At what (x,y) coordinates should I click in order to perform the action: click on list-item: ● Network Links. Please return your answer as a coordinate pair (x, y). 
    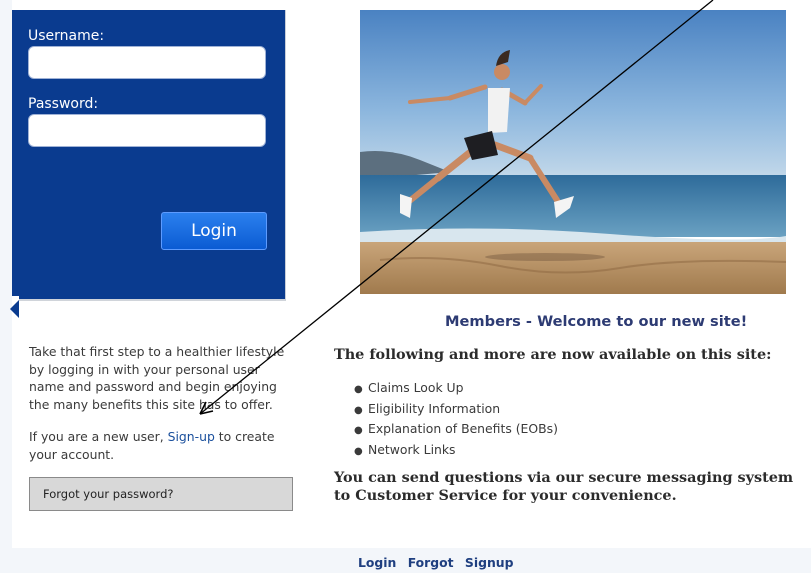
    Looking at the image, I should click on (456, 450).